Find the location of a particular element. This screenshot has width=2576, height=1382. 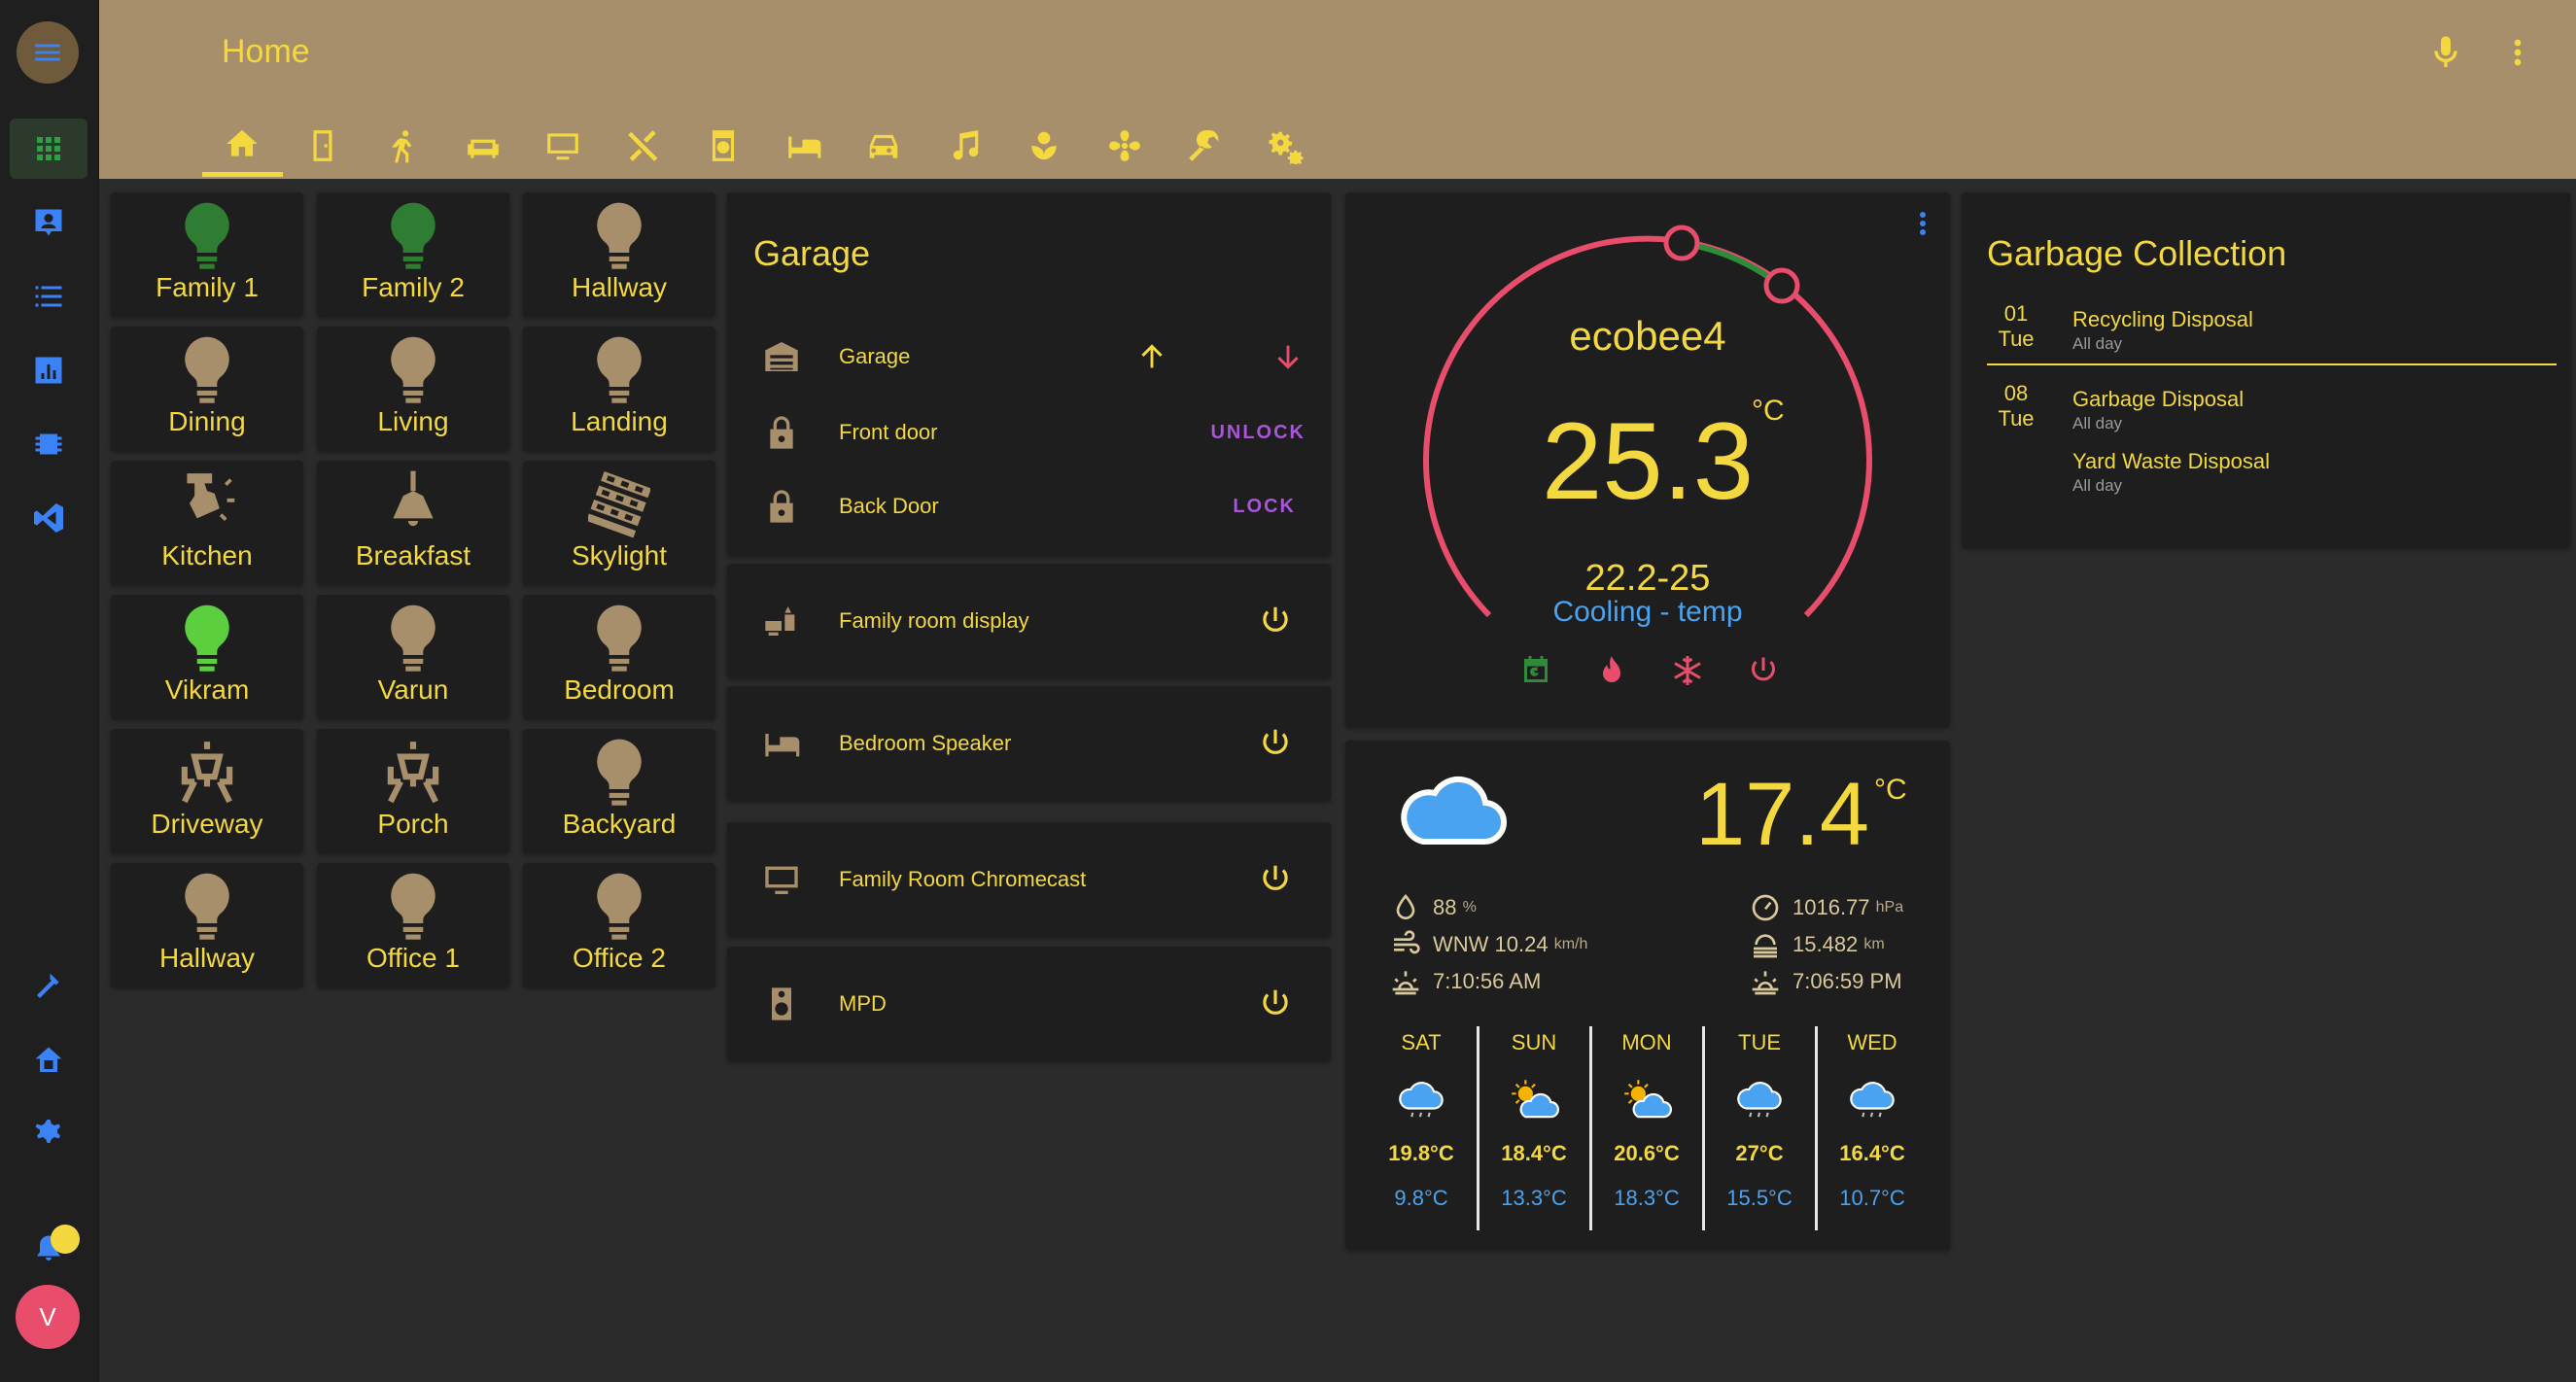

more-vert-icon is located at coordinates (2517, 52).